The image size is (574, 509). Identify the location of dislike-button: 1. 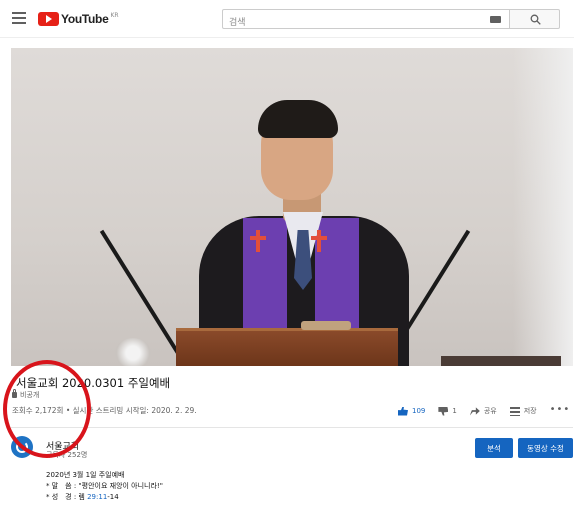
(447, 411).